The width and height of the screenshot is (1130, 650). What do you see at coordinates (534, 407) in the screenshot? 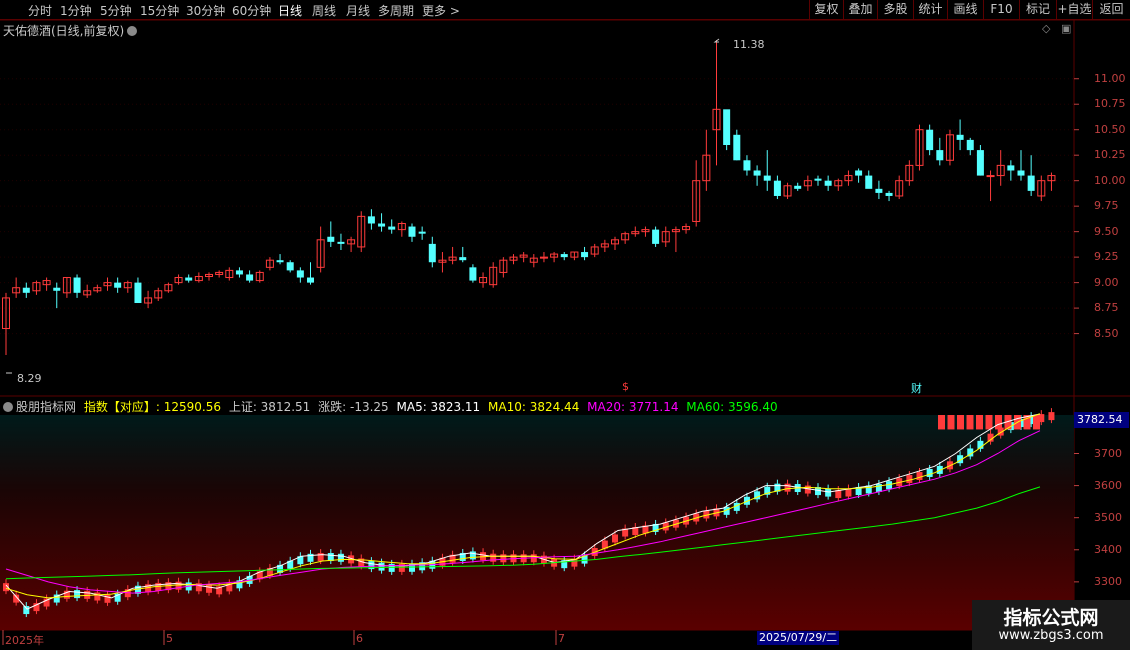
I see `ma10-label: MA10: 3824.44` at bounding box center [534, 407].